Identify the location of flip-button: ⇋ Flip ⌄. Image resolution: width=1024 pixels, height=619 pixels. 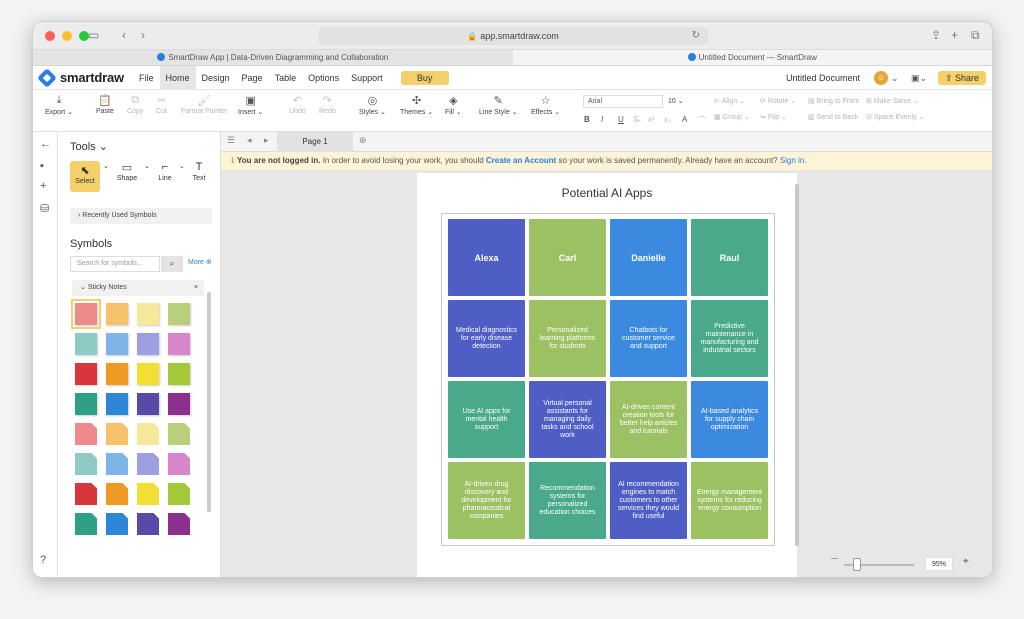
(773, 117).